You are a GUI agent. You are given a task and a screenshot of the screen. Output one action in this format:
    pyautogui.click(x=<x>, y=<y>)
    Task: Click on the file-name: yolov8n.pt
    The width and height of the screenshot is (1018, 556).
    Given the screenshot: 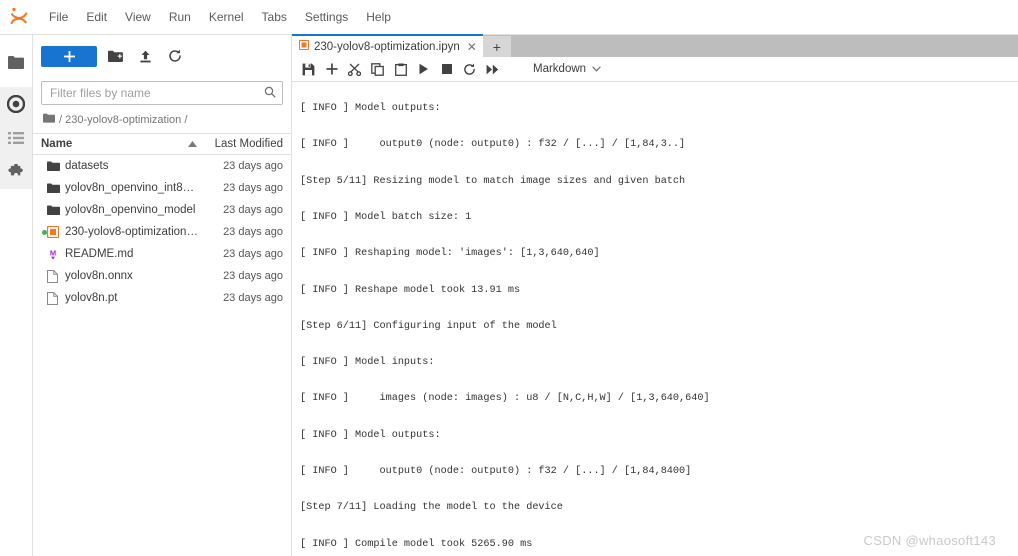 What is the action you would take?
    pyautogui.click(x=91, y=298)
    